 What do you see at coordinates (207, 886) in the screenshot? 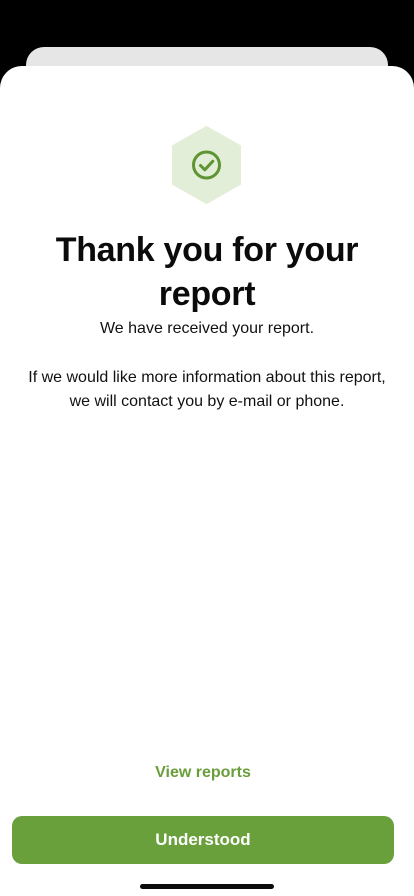
I see `home-indicator` at bounding box center [207, 886].